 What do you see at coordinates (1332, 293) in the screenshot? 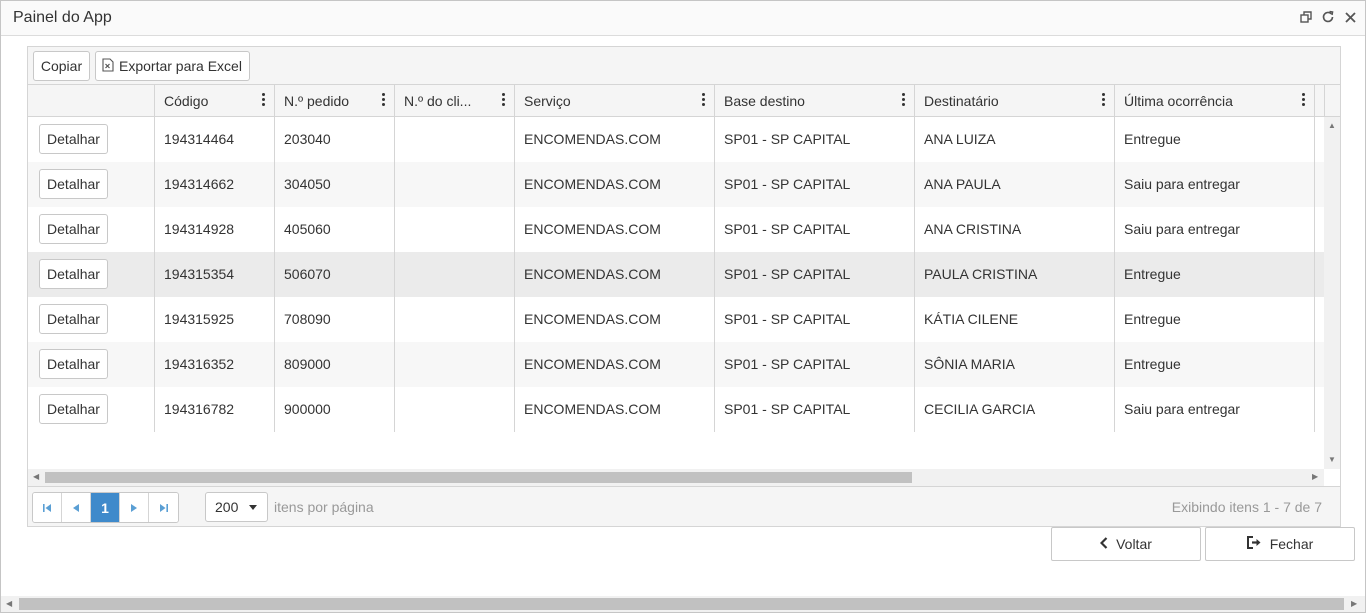
I see `vertical-scrollbar: ▲ ▼` at bounding box center [1332, 293].